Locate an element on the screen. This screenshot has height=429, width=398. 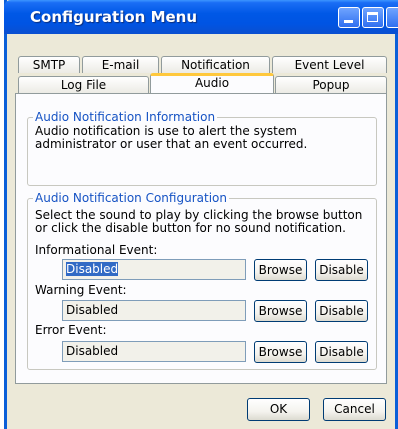
informational-disable-button: Disable is located at coordinates (341, 270).